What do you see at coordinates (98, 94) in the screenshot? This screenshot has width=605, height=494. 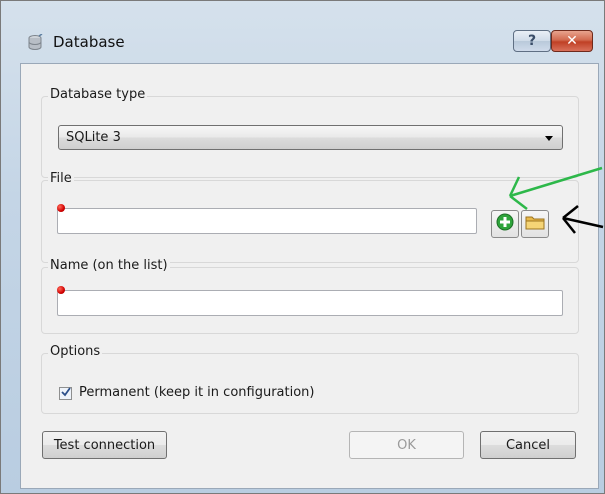 I see `database-type-label: Database type` at bounding box center [98, 94].